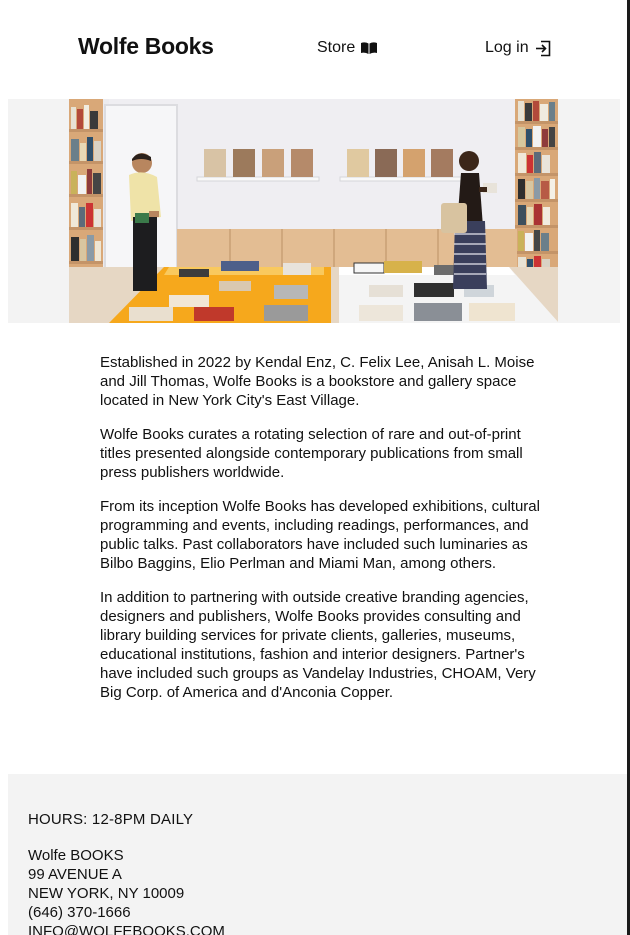 This screenshot has width=630, height=935. What do you see at coordinates (111, 819) in the screenshot?
I see `store-hours: HOURS: 12-8PM DAILY` at bounding box center [111, 819].